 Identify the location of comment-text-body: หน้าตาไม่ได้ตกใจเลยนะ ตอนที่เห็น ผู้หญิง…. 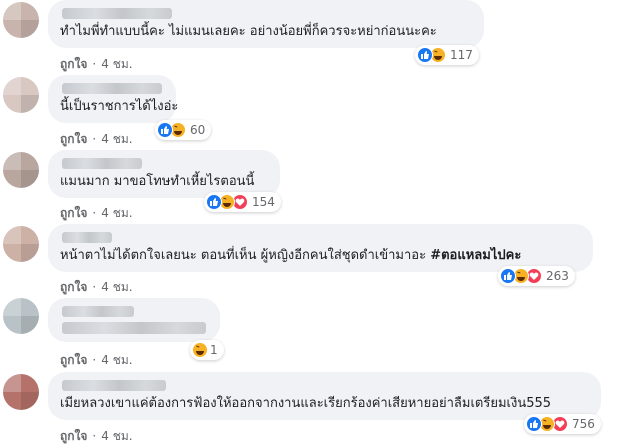
(245, 255).